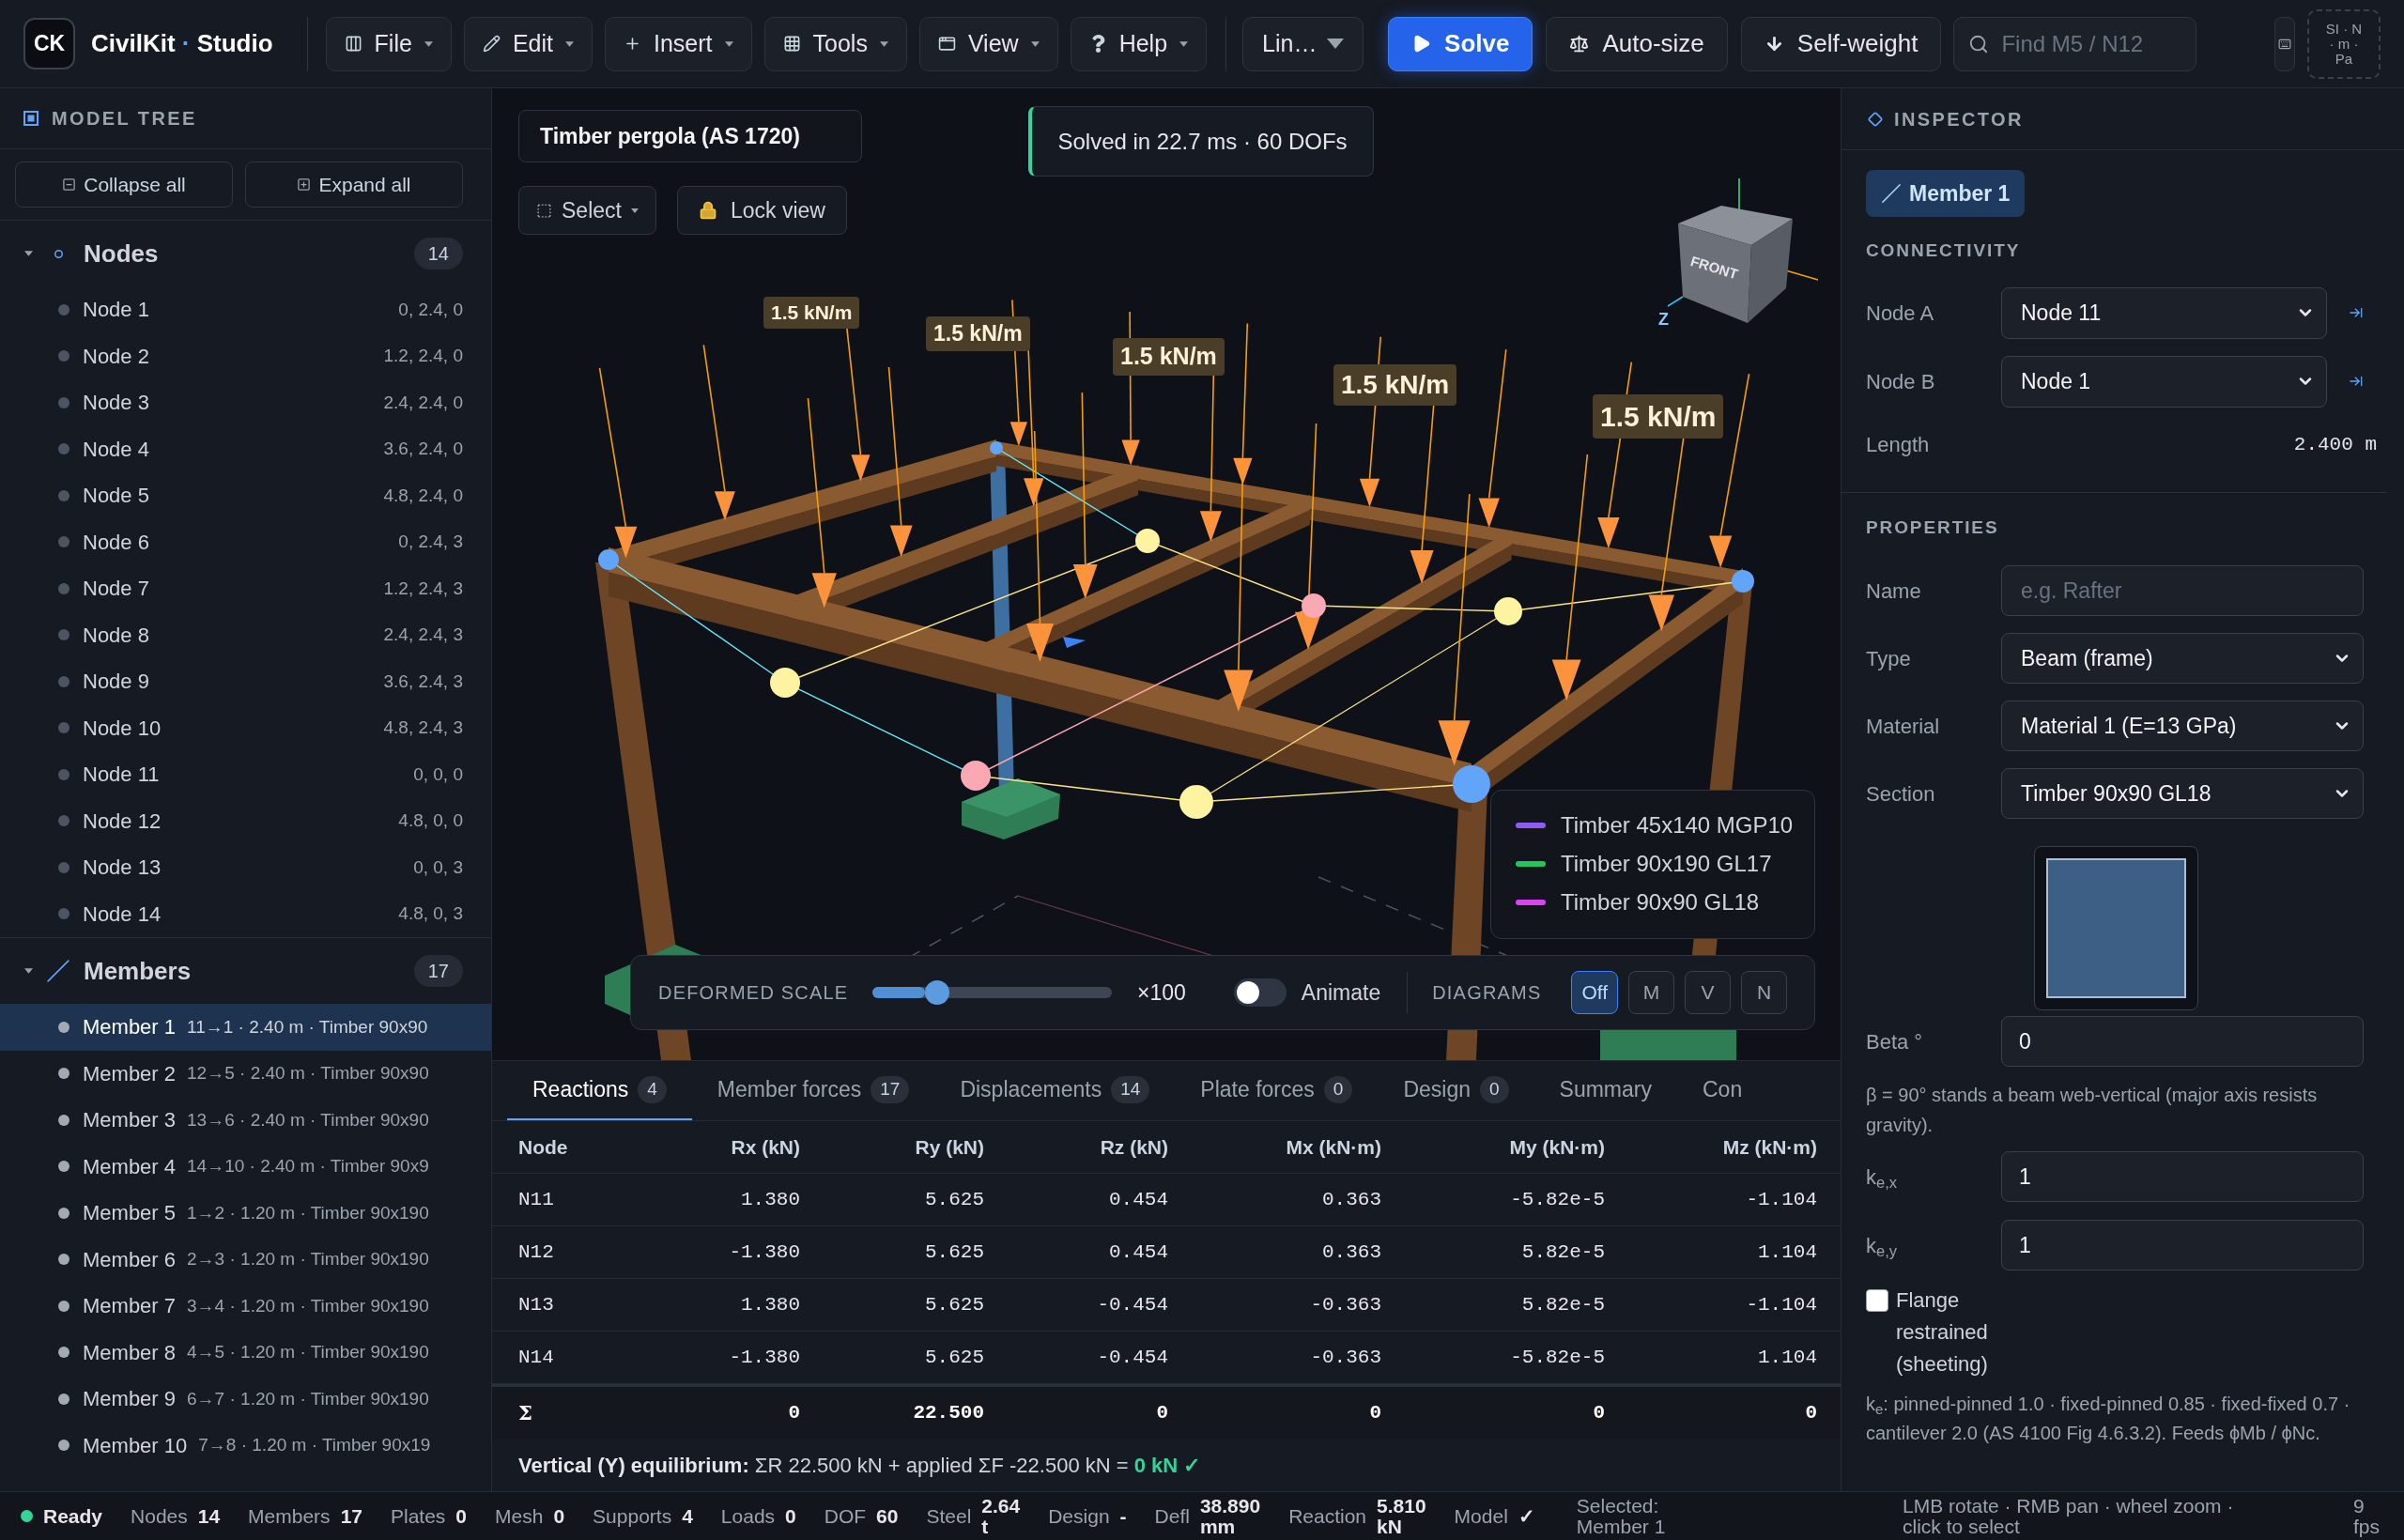 The width and height of the screenshot is (2404, 1540). What do you see at coordinates (2164, 312) in the screenshot?
I see `dropdown: Node 11` at bounding box center [2164, 312].